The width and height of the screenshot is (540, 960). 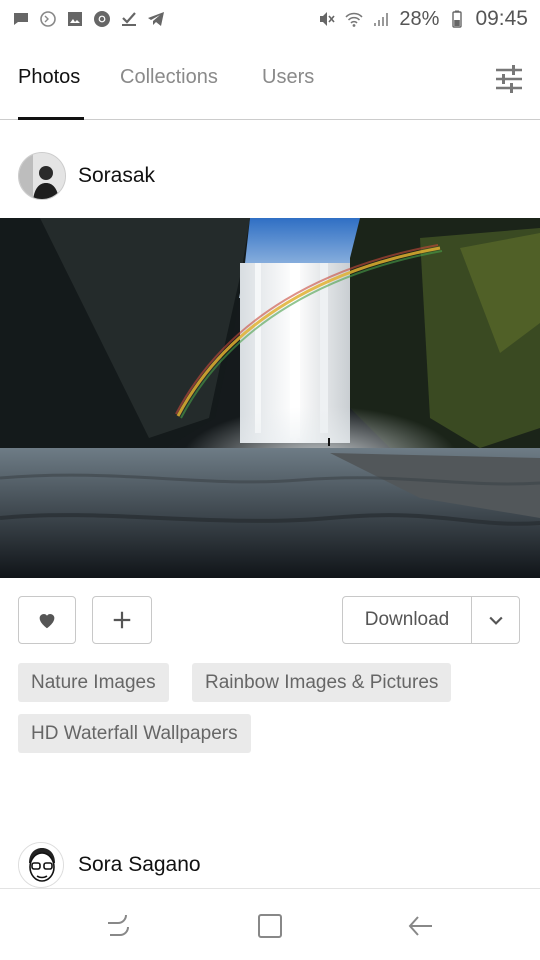 I want to click on add-to-collection-button, so click(x=122, y=620).